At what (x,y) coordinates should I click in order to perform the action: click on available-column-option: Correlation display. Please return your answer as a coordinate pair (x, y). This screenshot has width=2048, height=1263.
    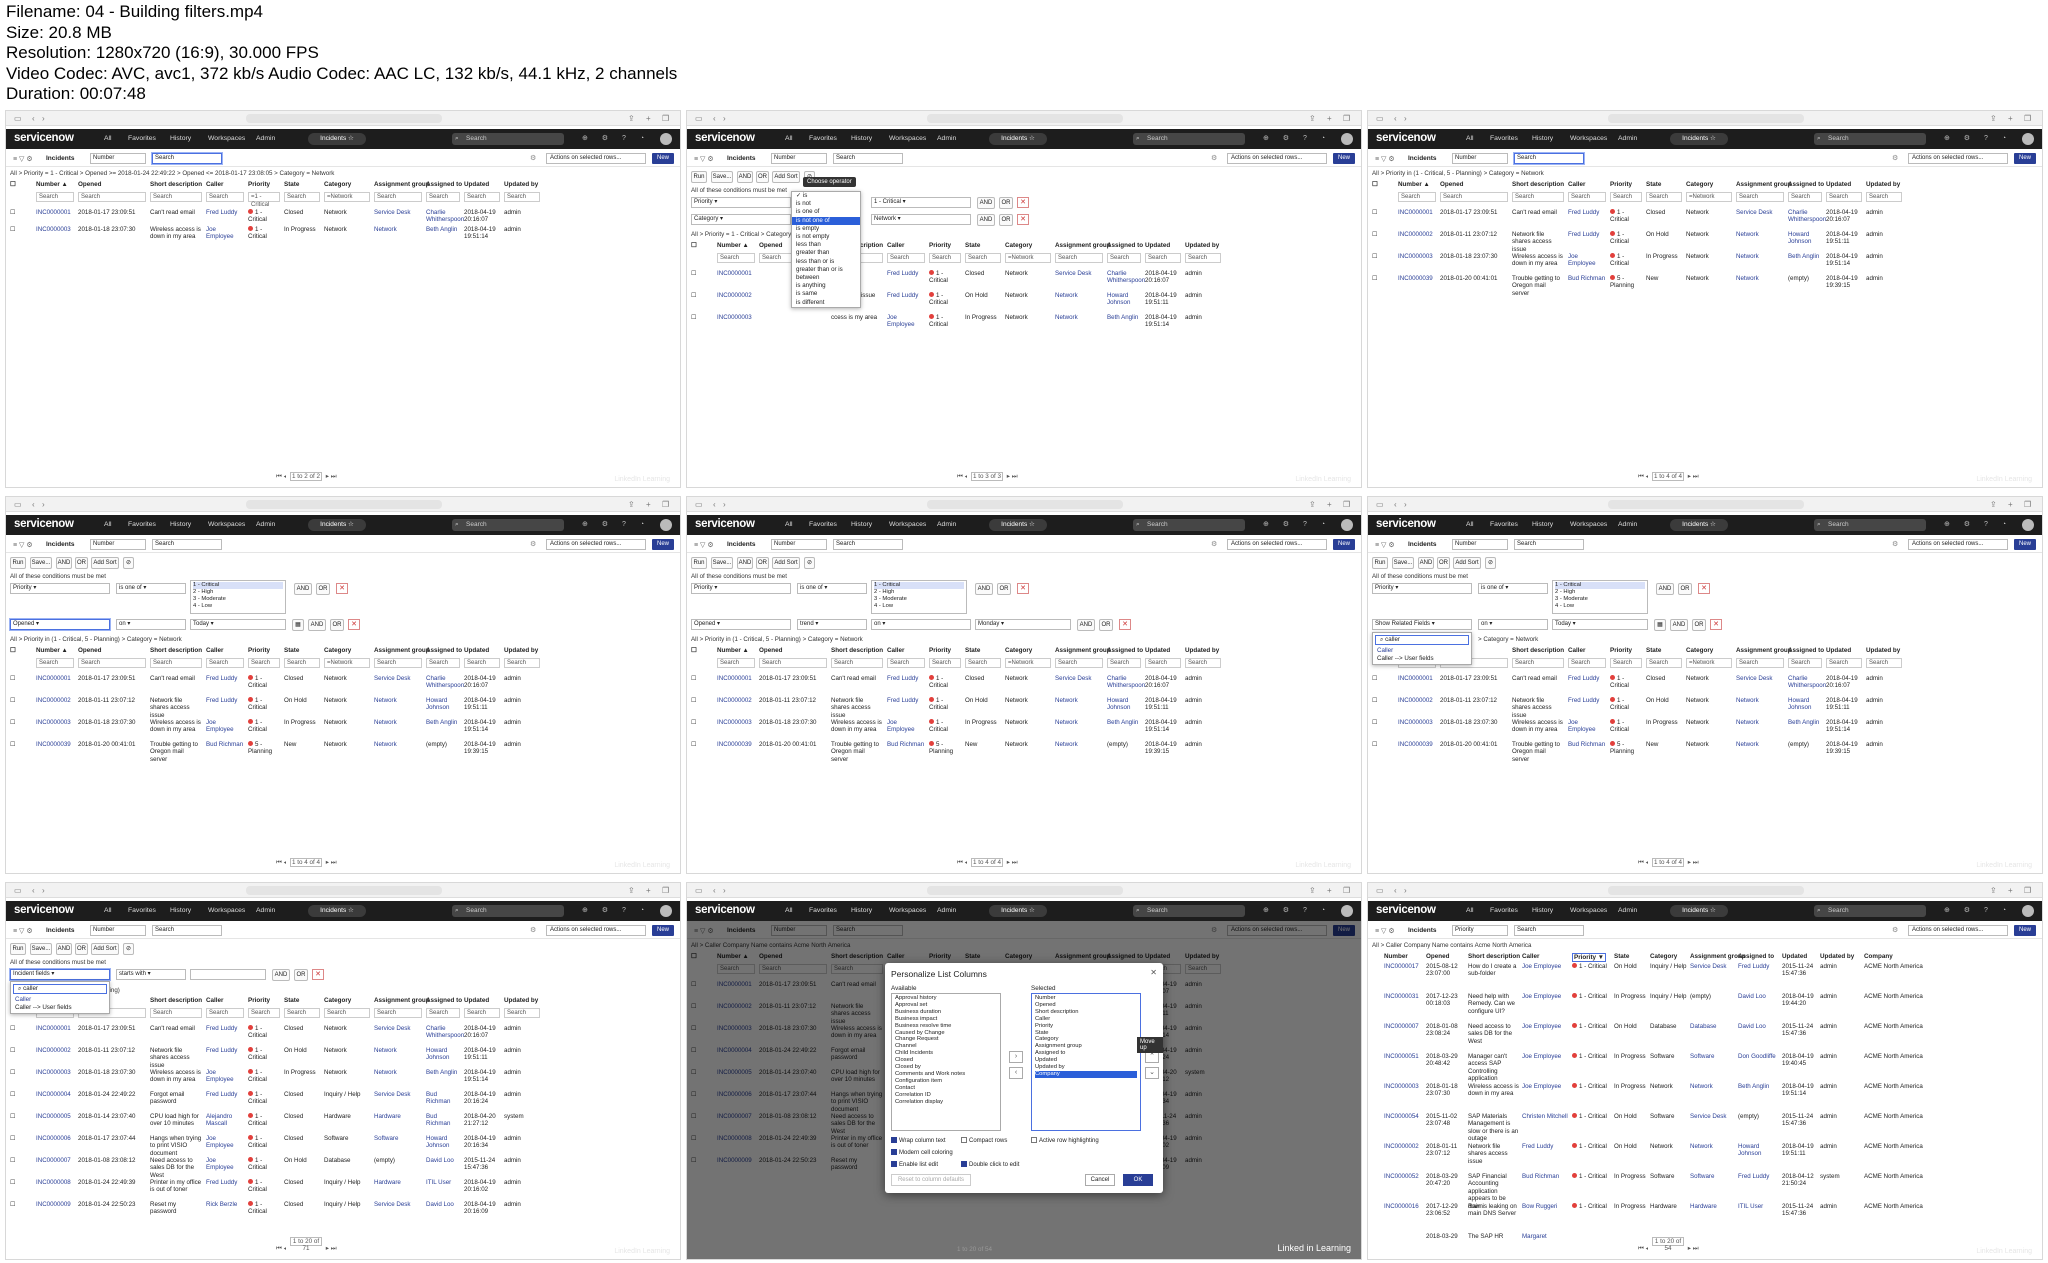
    Looking at the image, I should click on (946, 1102).